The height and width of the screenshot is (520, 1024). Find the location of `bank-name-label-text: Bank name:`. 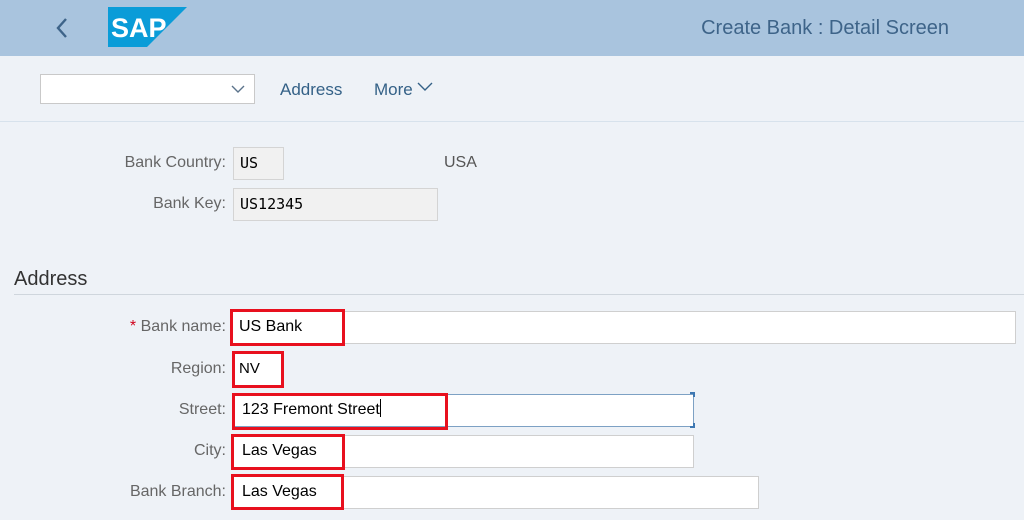

bank-name-label-text: Bank name: is located at coordinates (183, 326).